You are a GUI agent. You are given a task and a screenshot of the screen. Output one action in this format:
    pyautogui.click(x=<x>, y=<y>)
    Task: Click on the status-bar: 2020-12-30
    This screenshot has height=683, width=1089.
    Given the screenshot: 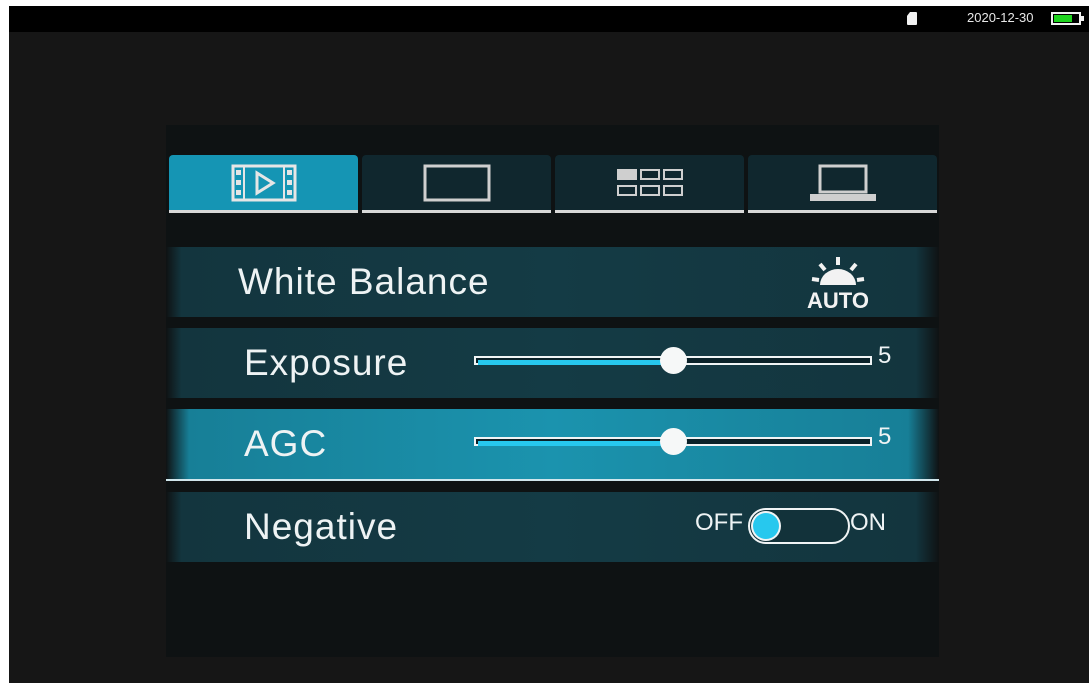 What is the action you would take?
    pyautogui.click(x=549, y=19)
    